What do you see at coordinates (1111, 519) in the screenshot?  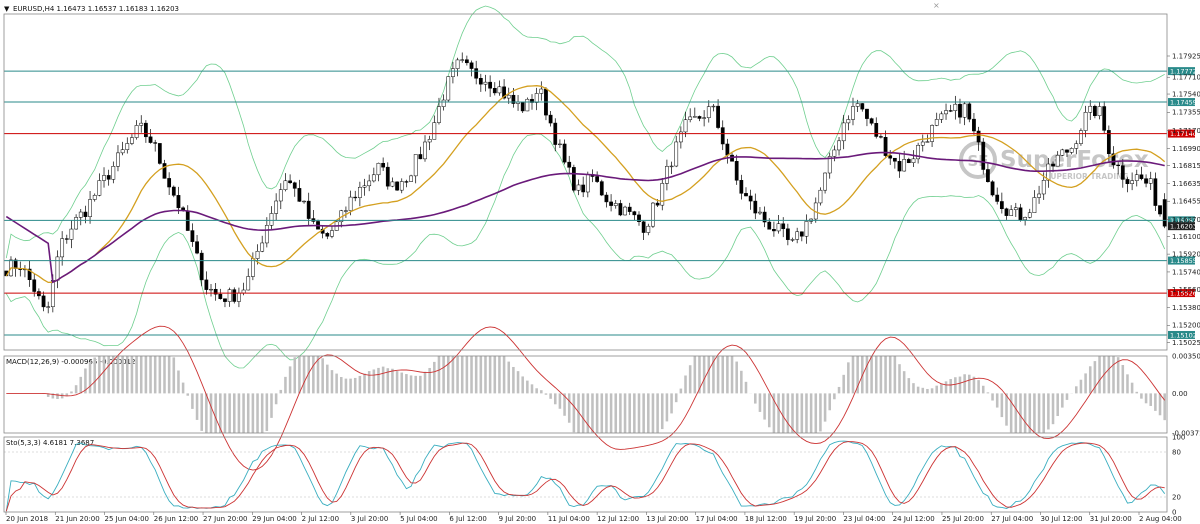 I see `x-tick-label: 31 Jul 20:00` at bounding box center [1111, 519].